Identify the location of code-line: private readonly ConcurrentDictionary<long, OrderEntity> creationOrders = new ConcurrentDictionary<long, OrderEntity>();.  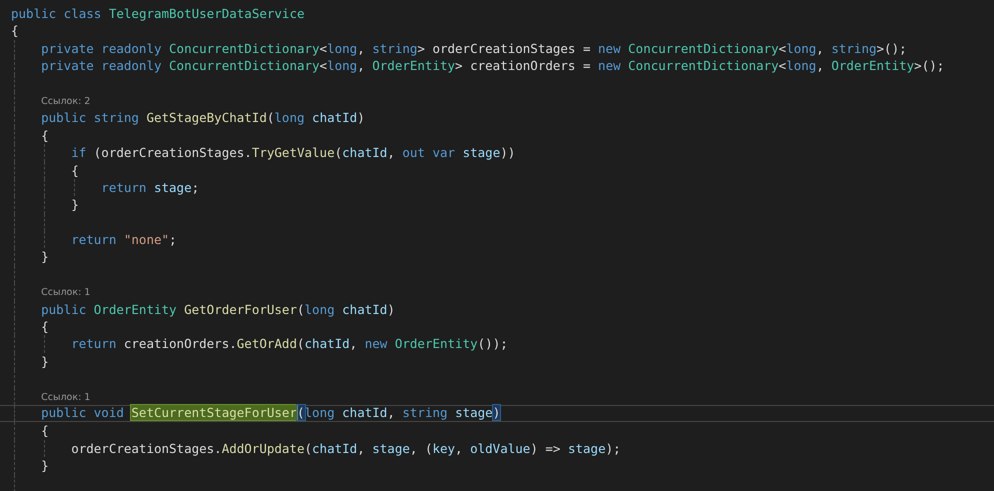
(492, 66).